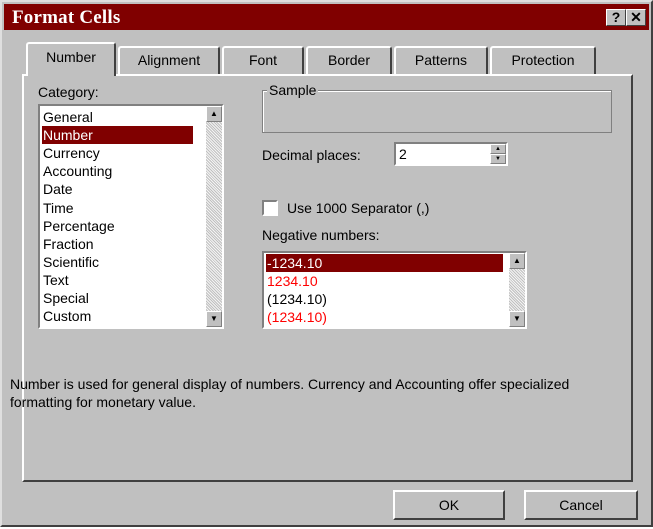 The image size is (653, 529). What do you see at coordinates (498, 149) in the screenshot?
I see `spin-up-icon: ▲` at bounding box center [498, 149].